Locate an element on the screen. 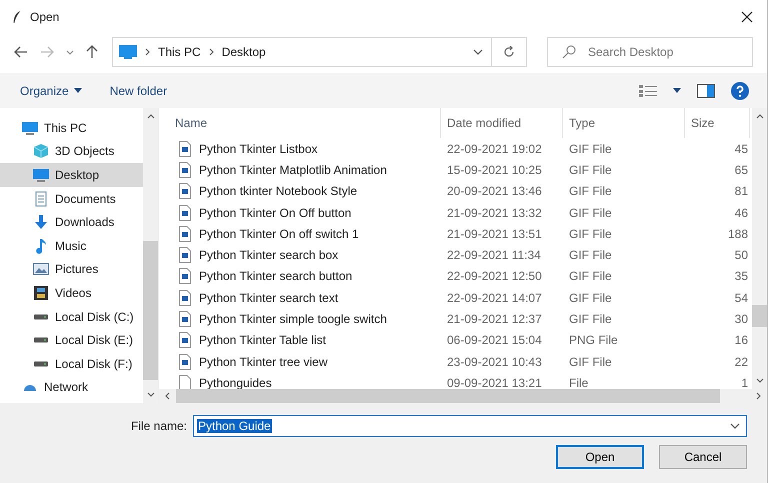  organize-button: Organize is located at coordinates (51, 91).